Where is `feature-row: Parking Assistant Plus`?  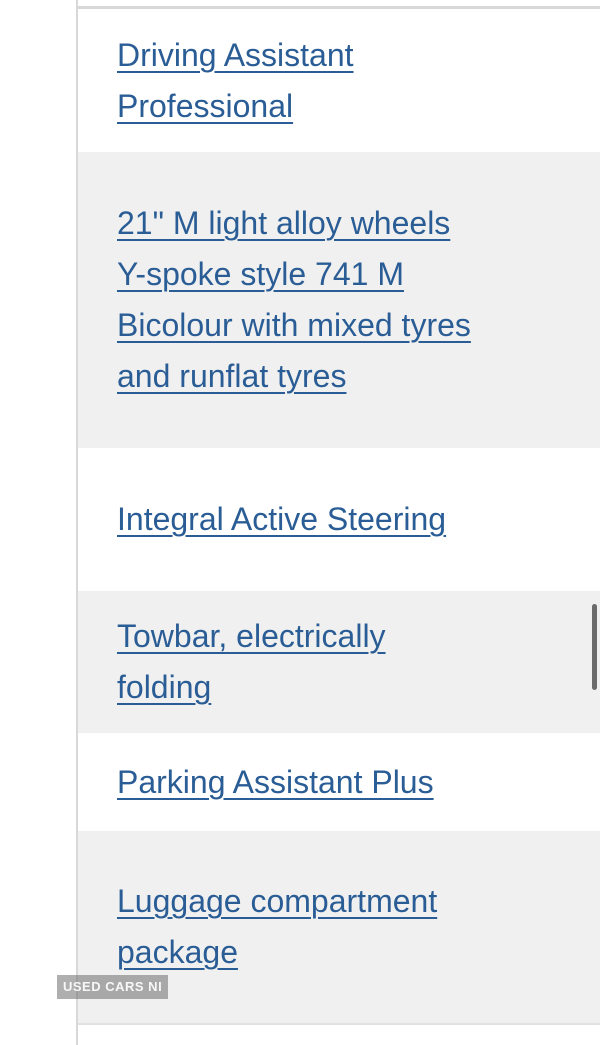 feature-row: Parking Assistant Plus is located at coordinates (339, 782).